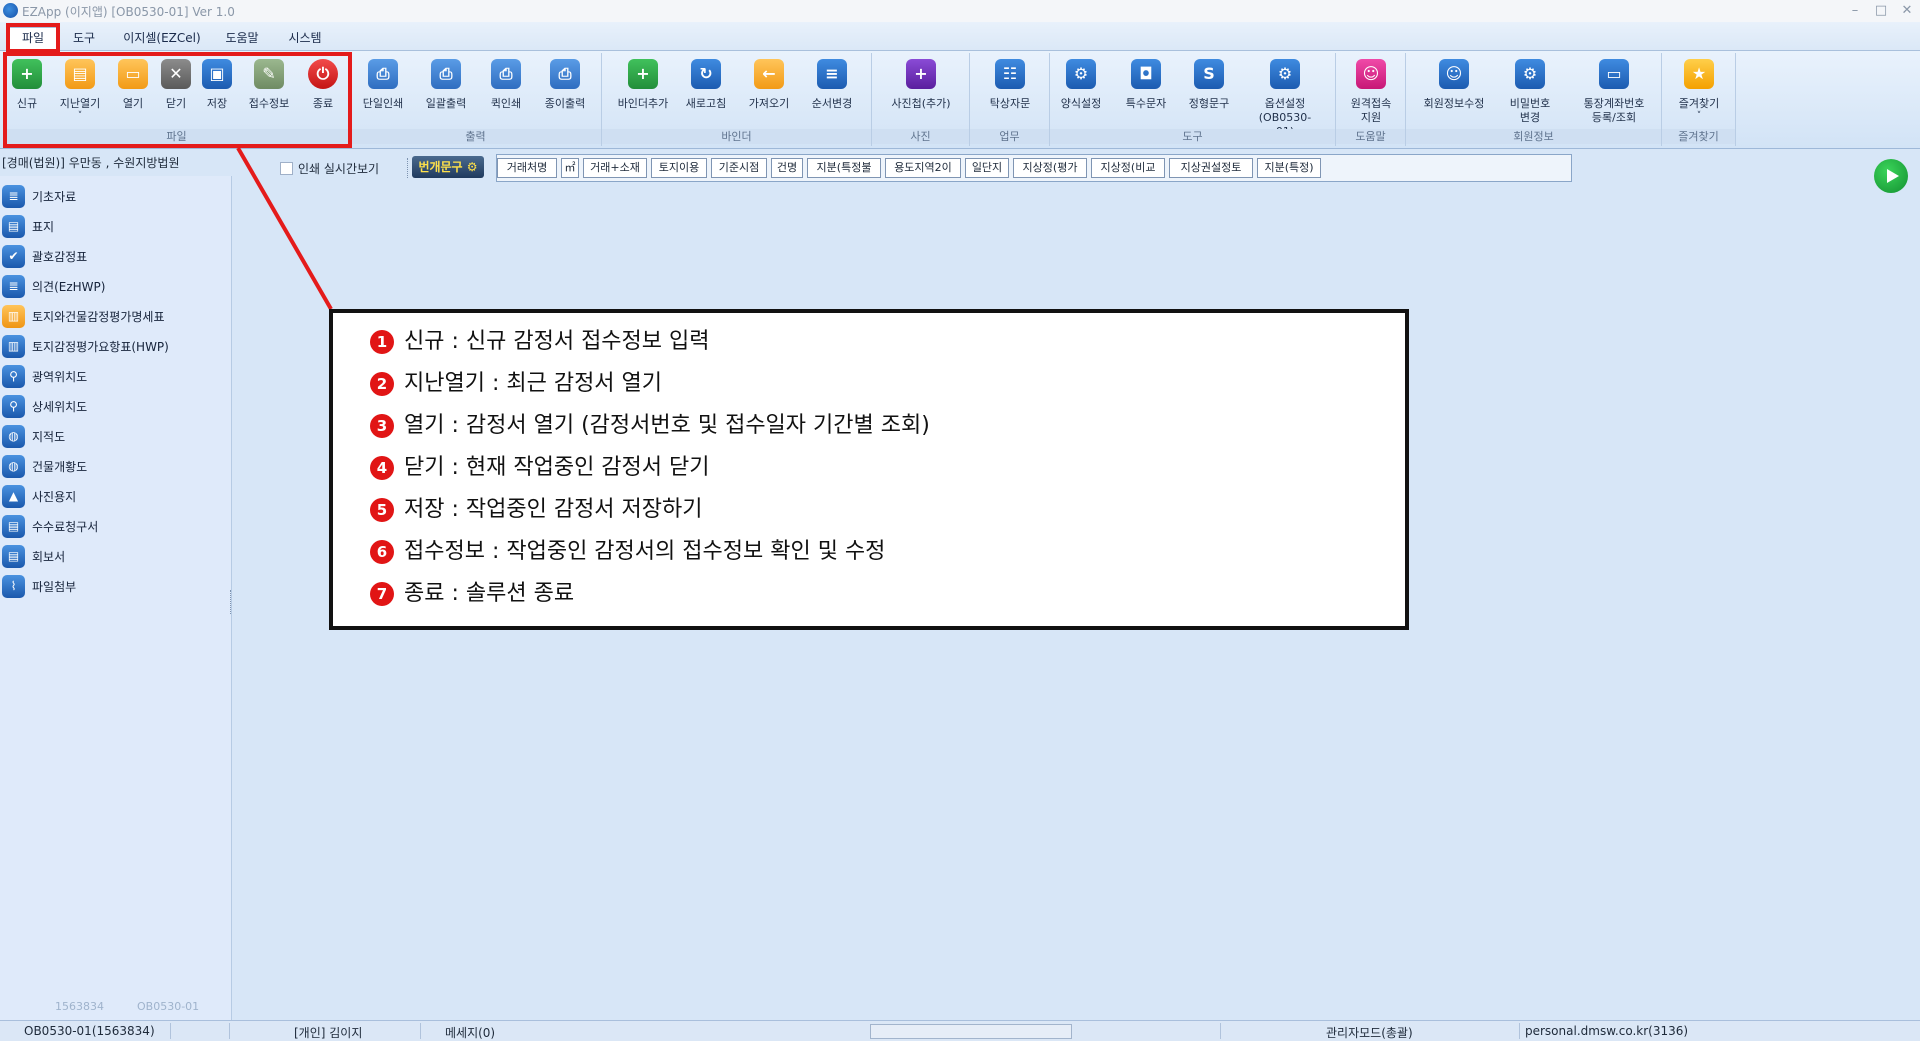 Image resolution: width=1920 pixels, height=1041 pixels. I want to click on sidebar-item-building-overview: ◍ 건물개황도, so click(115, 466).